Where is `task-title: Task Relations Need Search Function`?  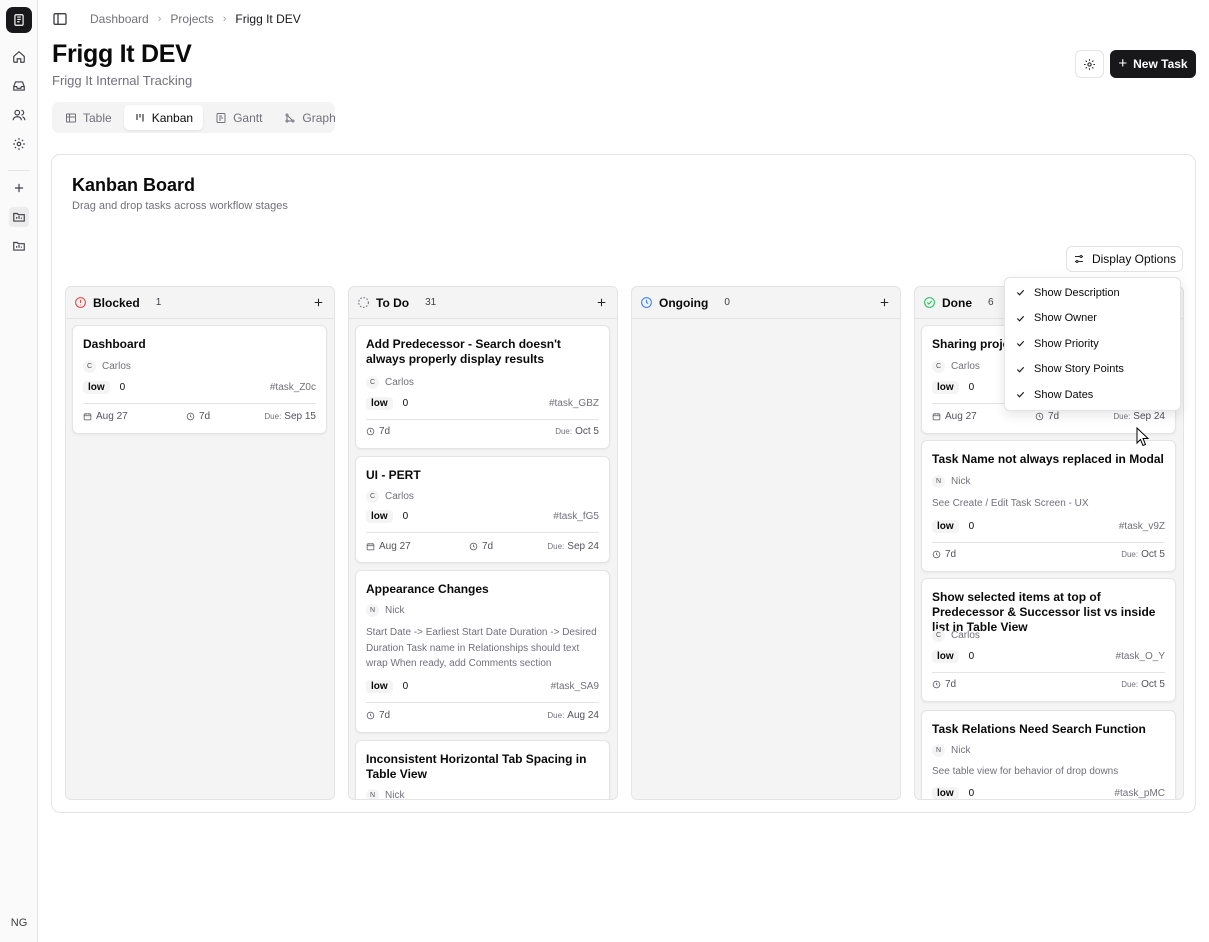 task-title: Task Relations Need Search Function is located at coordinates (1039, 729).